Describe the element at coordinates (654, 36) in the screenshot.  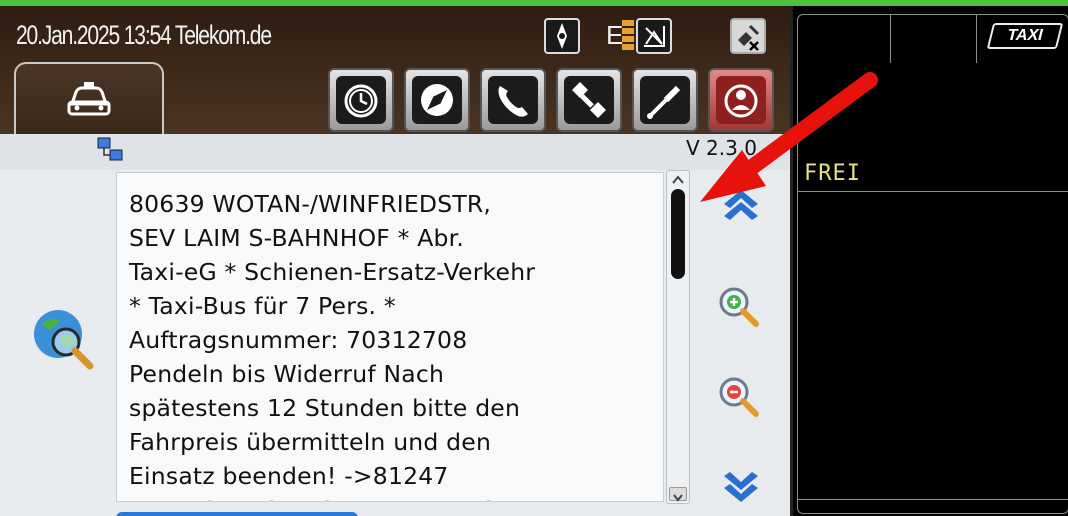
I see `antenna-status-icon` at that location.